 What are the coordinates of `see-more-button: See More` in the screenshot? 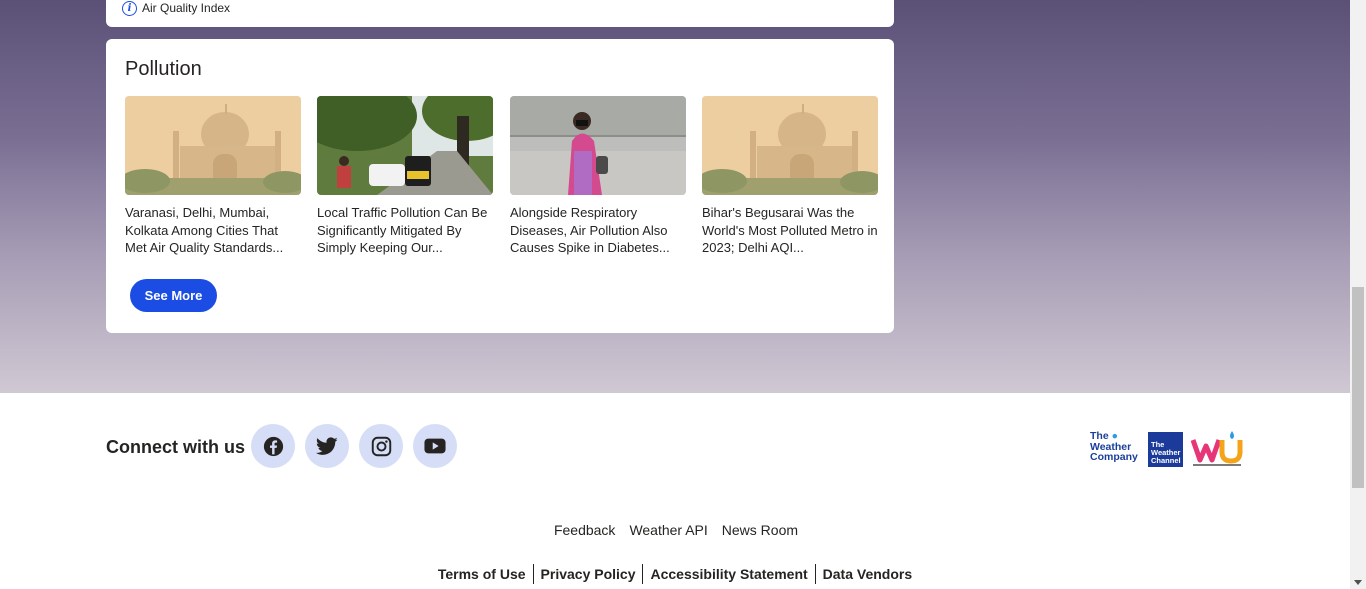 It's located at (173, 295).